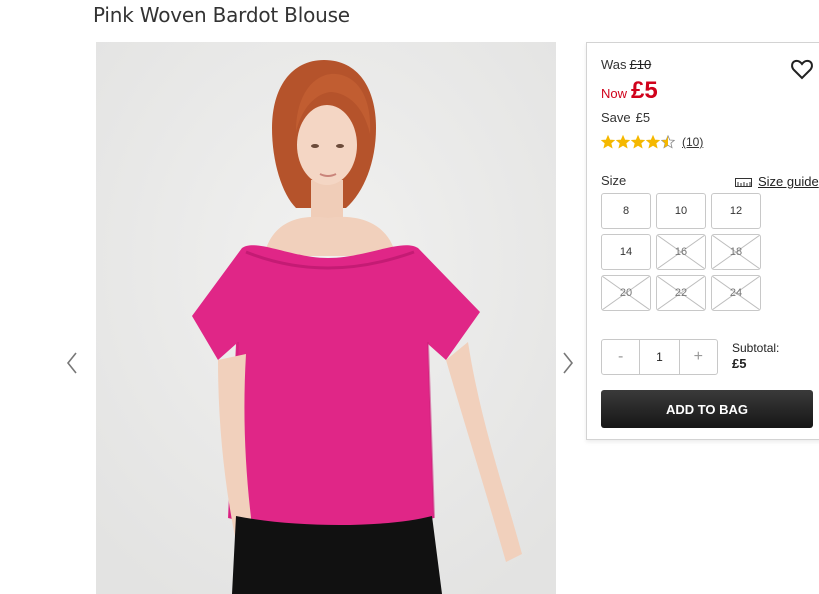 This screenshot has width=819, height=594. What do you see at coordinates (644, 90) in the screenshot?
I see `now-value: £5` at bounding box center [644, 90].